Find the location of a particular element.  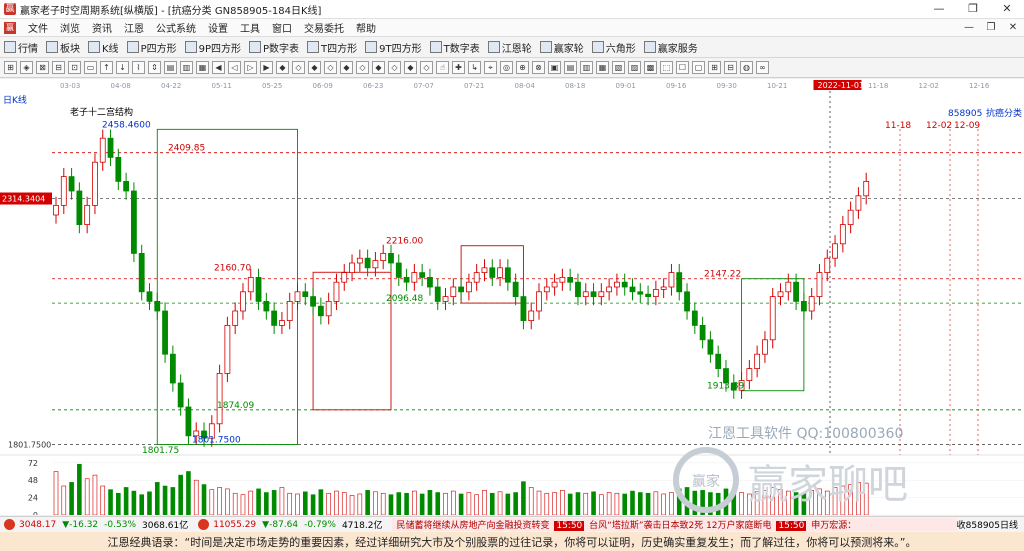

toolbar-label: 板块 is located at coordinates (70, 49).